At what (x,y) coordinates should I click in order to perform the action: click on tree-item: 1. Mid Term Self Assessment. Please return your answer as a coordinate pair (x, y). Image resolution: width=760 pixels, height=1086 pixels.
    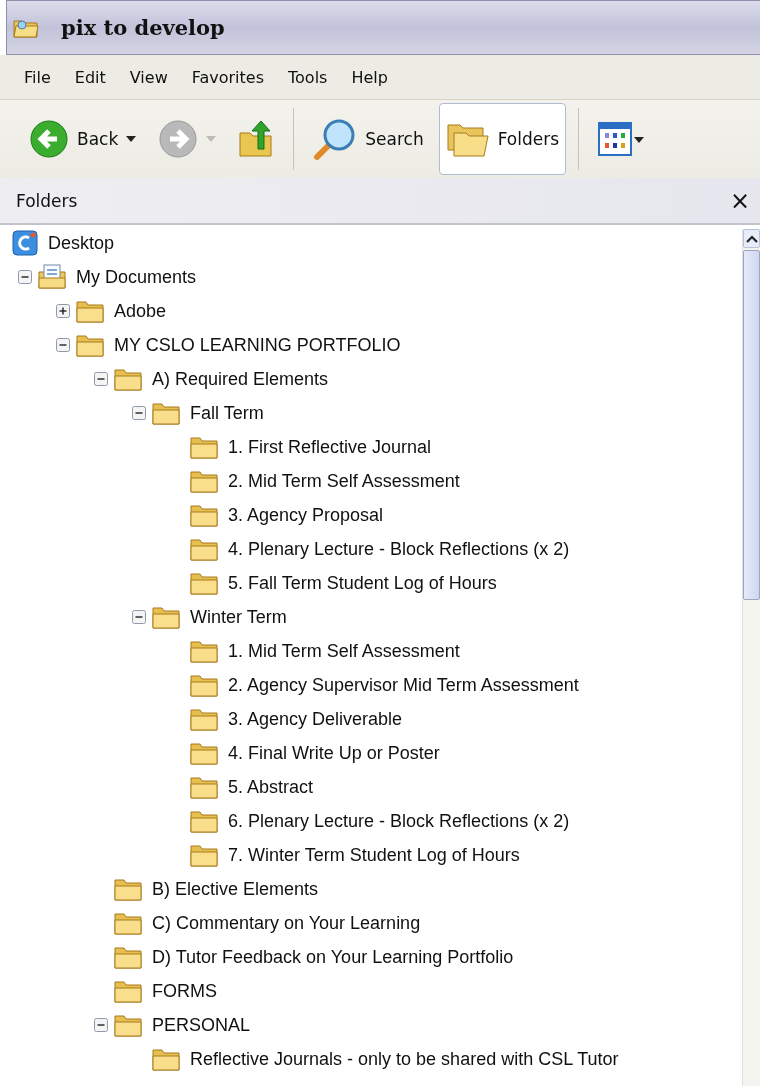
    Looking at the image, I should click on (344, 651).